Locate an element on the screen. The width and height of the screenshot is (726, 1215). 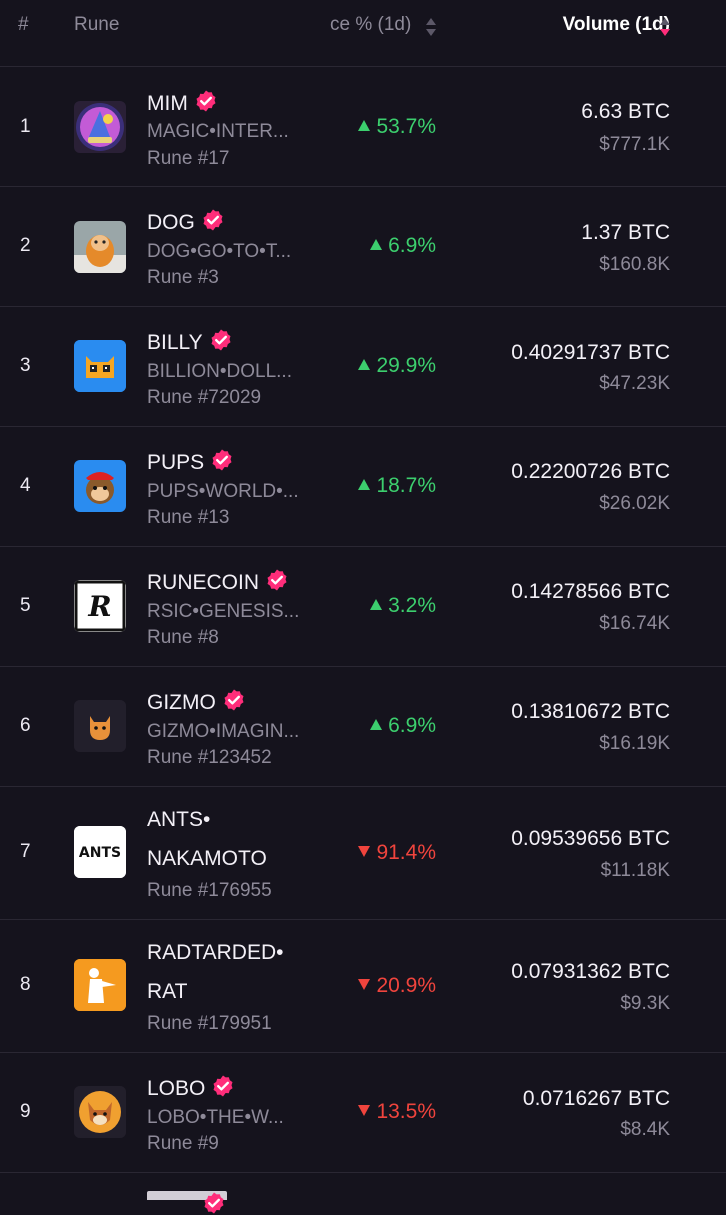
rune-name: RUNECOIN is located at coordinates (218, 581).